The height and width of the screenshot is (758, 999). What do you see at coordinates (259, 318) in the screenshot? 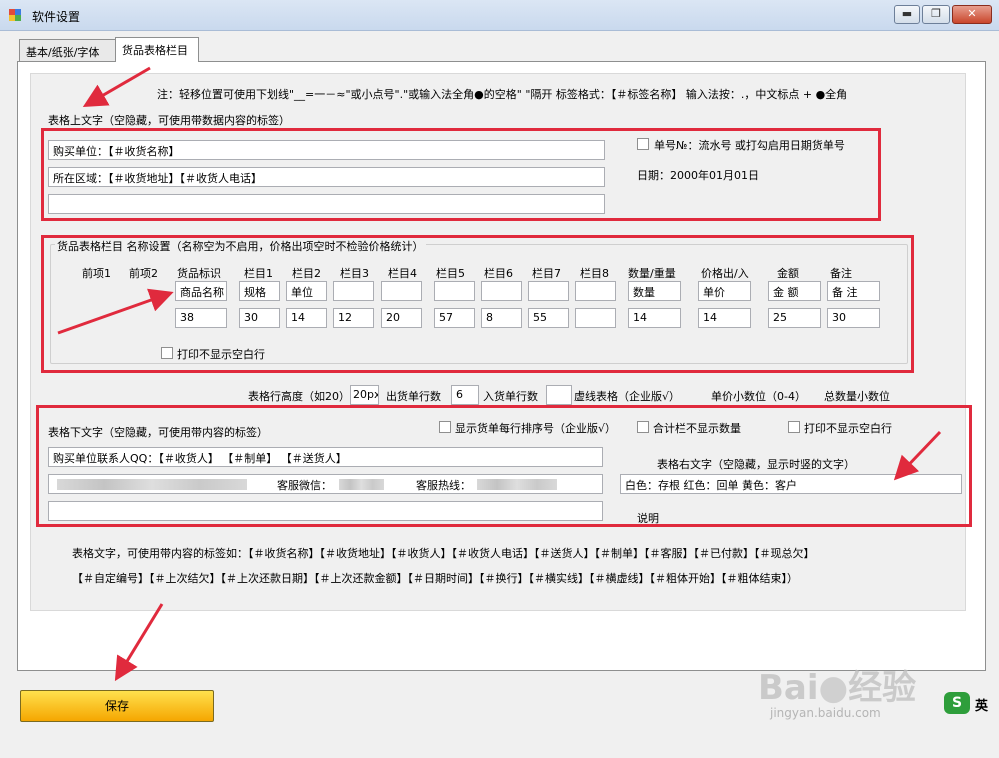
I see `width-input-col1: 30` at bounding box center [259, 318].